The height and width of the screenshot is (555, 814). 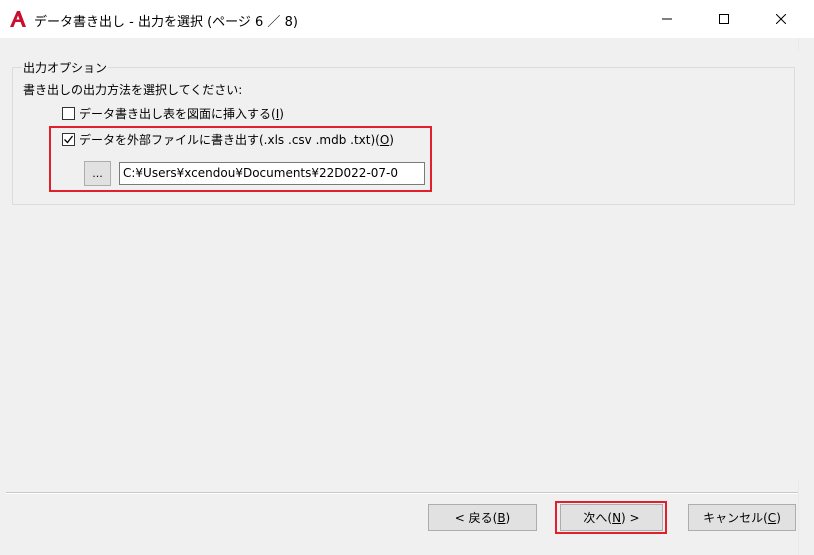 I want to click on footer-separator, so click(x=402, y=493).